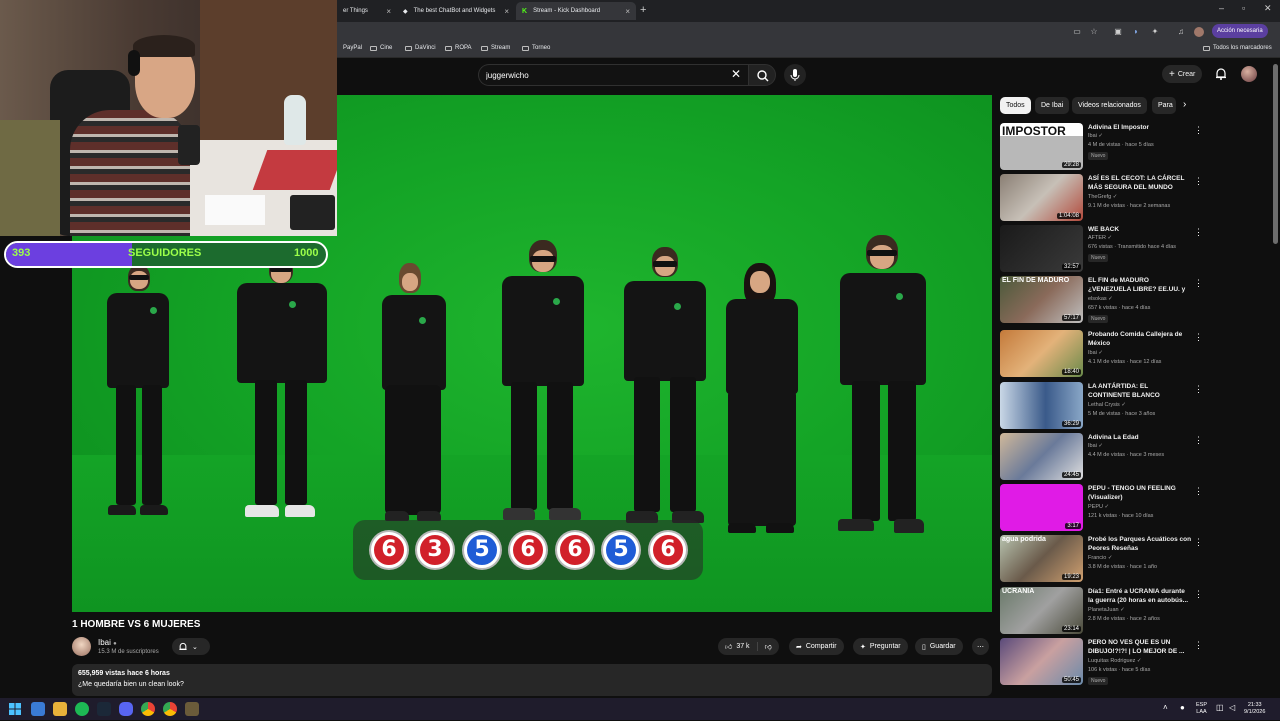  I want to click on page-scrollbar, so click(1275, 154).